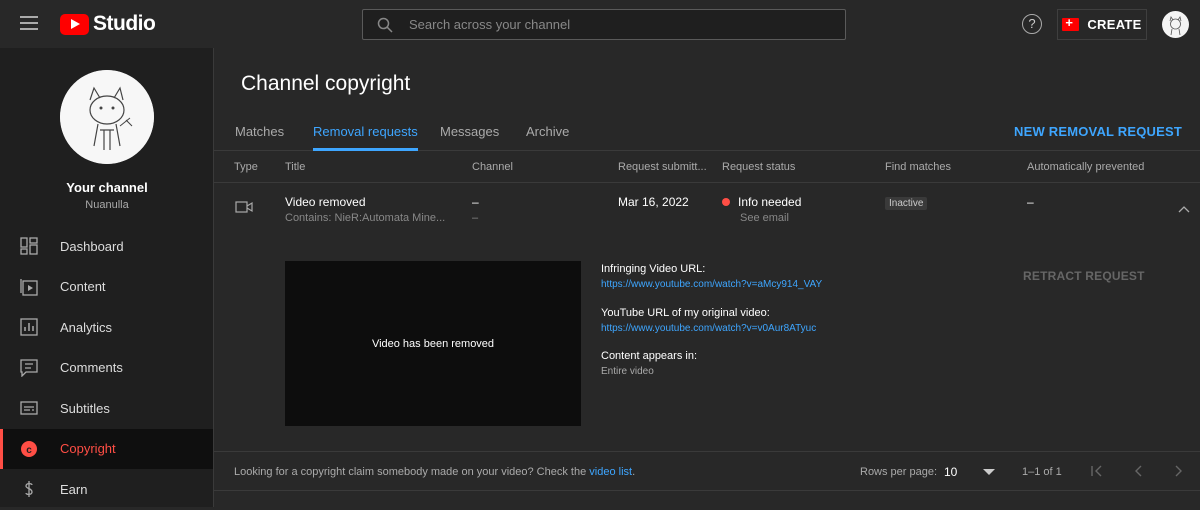 This screenshot has height=510, width=1200. Describe the element at coordinates (92, 246) in the screenshot. I see `sidebar-item-label: Dashboard` at that location.